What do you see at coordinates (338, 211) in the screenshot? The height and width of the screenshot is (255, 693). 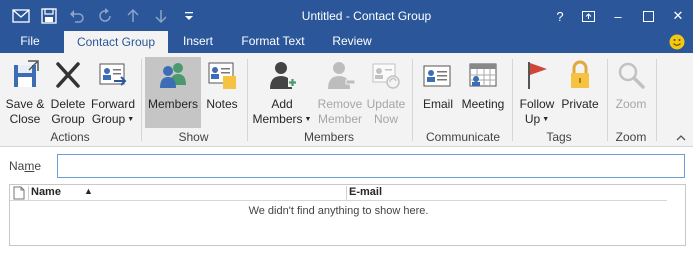 I see `empty-list-message: We didn't find anything to show here.` at bounding box center [338, 211].